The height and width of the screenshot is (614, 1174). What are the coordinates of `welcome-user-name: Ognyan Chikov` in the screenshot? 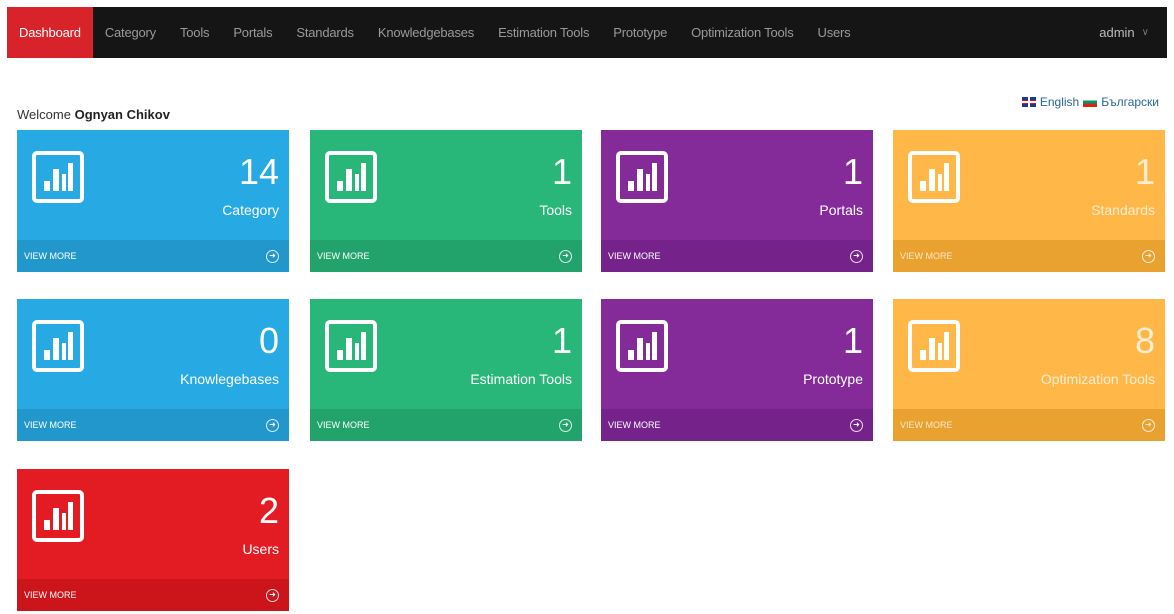 It's located at (122, 114).